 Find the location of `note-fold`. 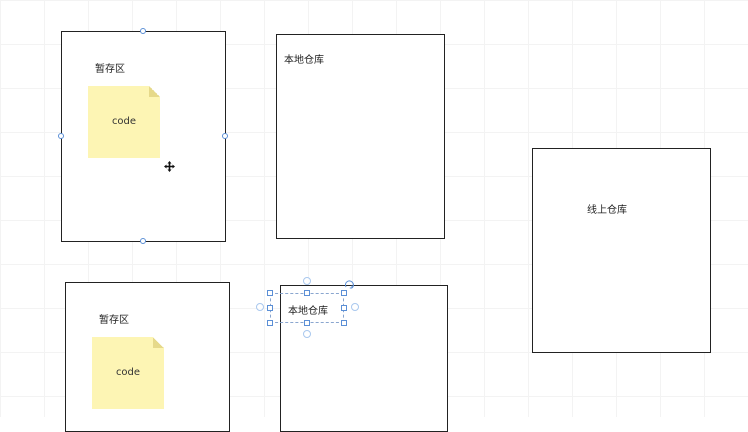

note-fold is located at coordinates (154, 91).